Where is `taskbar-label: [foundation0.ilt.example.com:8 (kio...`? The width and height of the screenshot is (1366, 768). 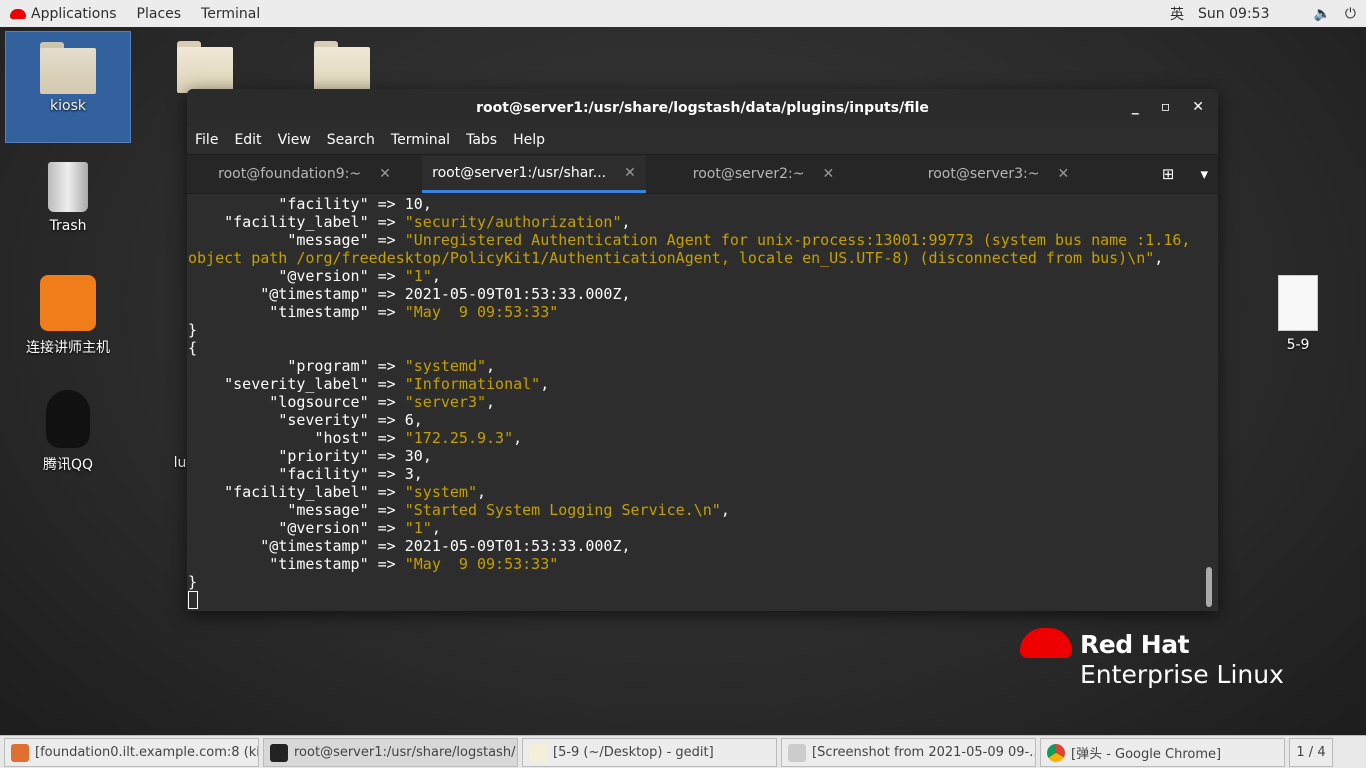 taskbar-label: [foundation0.ilt.example.com:8 (kio... is located at coordinates (147, 752).